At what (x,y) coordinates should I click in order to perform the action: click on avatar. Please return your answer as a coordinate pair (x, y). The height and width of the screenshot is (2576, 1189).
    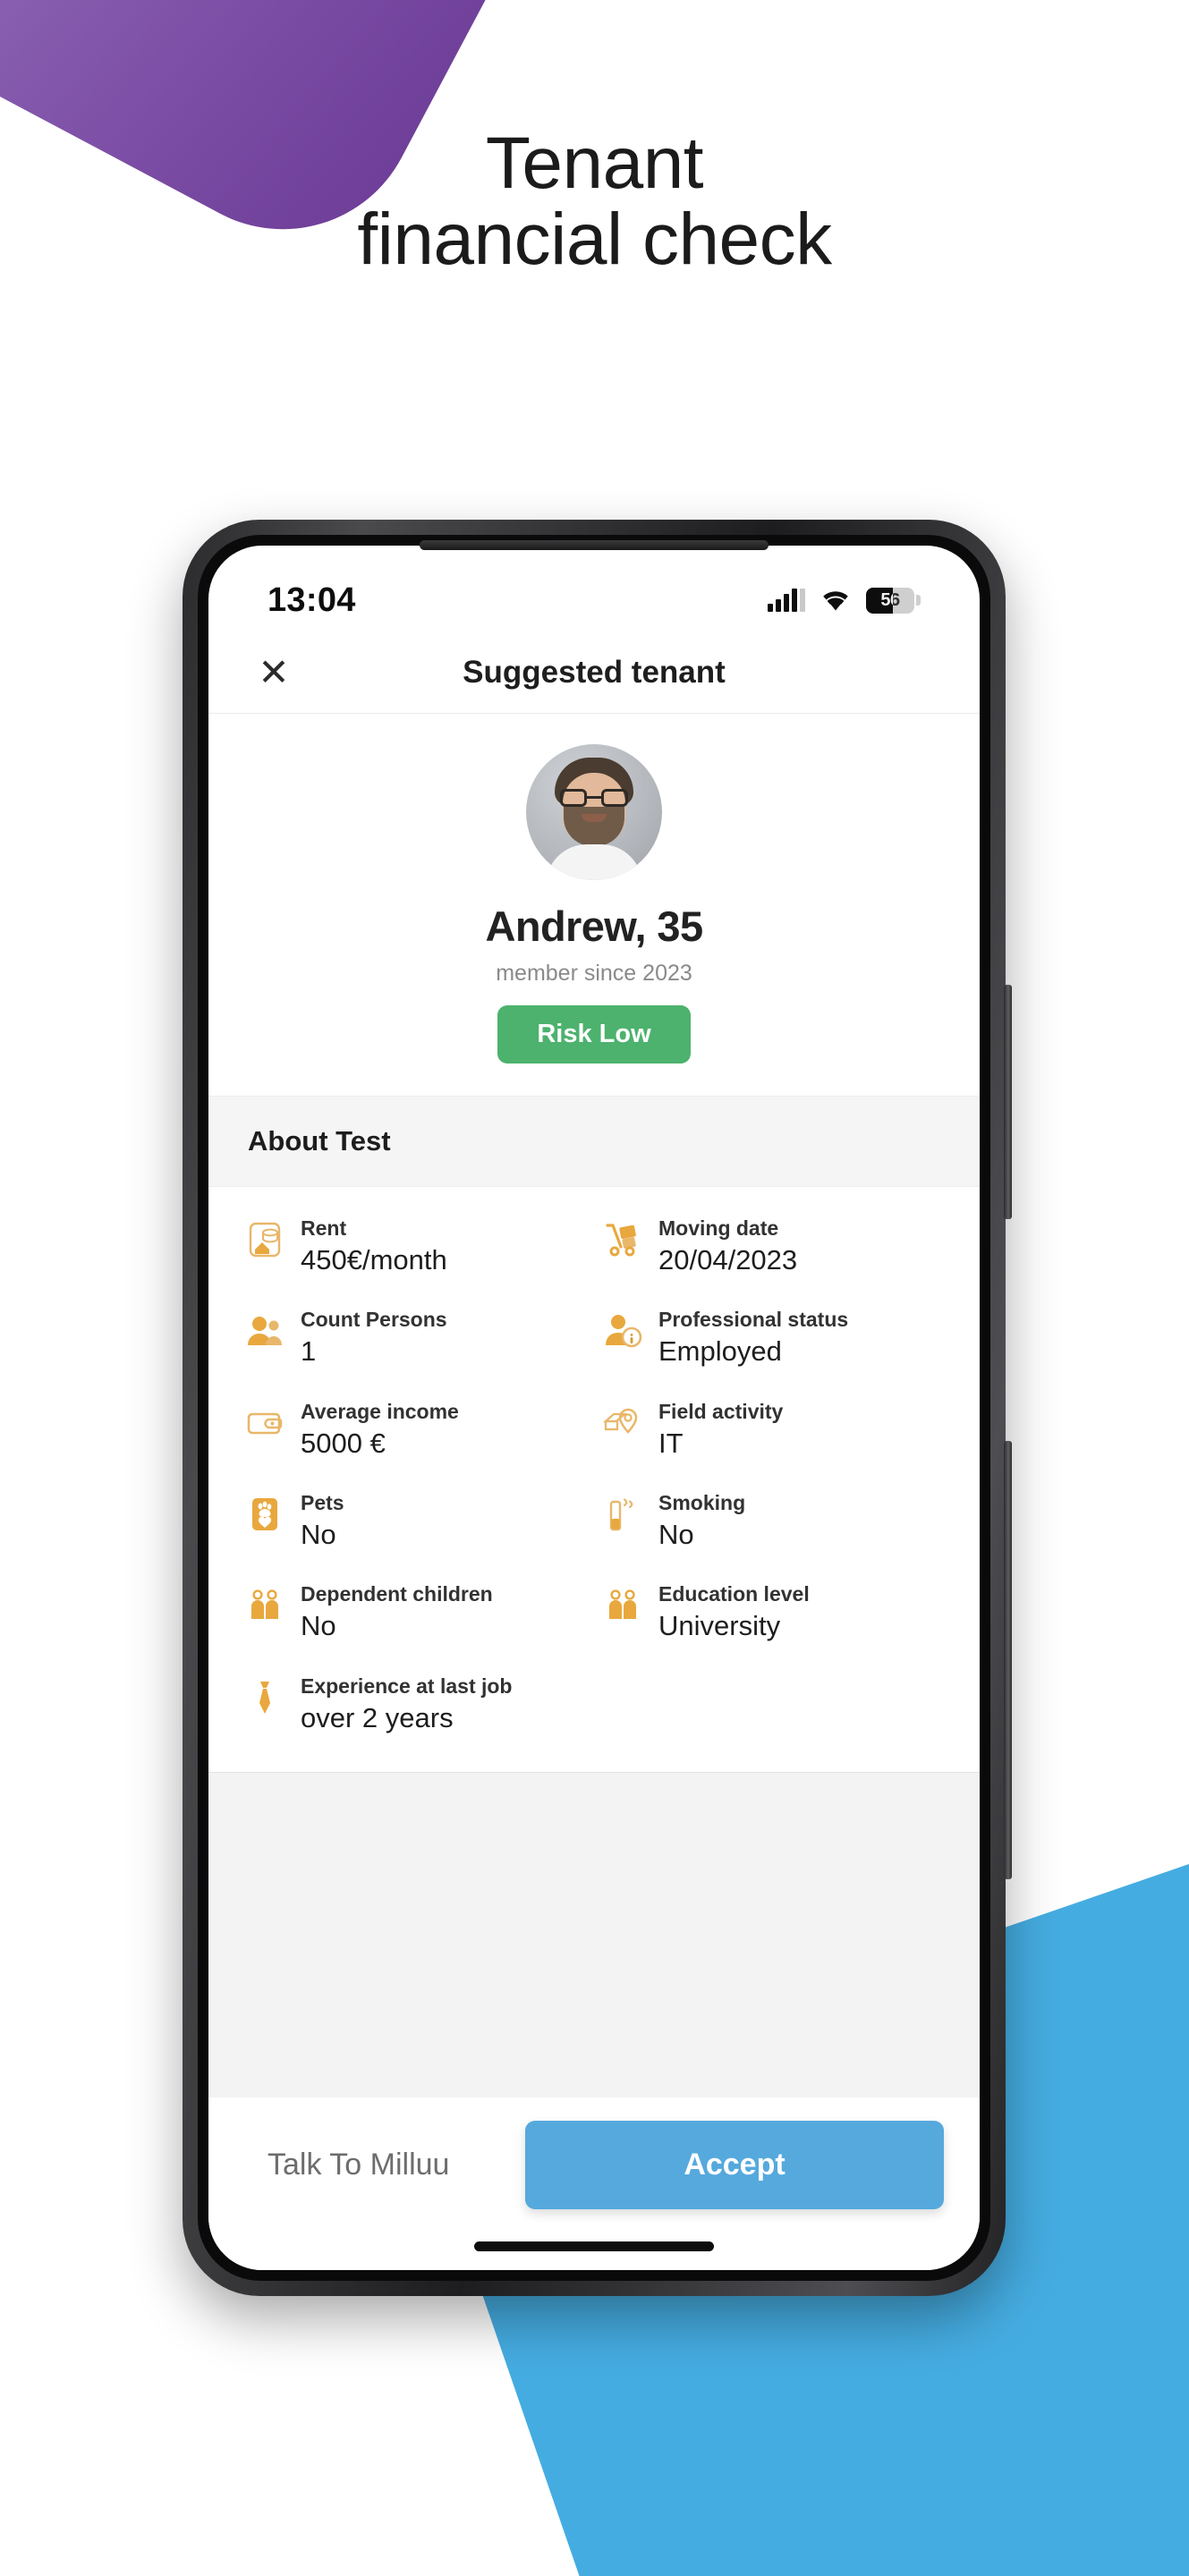
    Looking at the image, I should click on (594, 812).